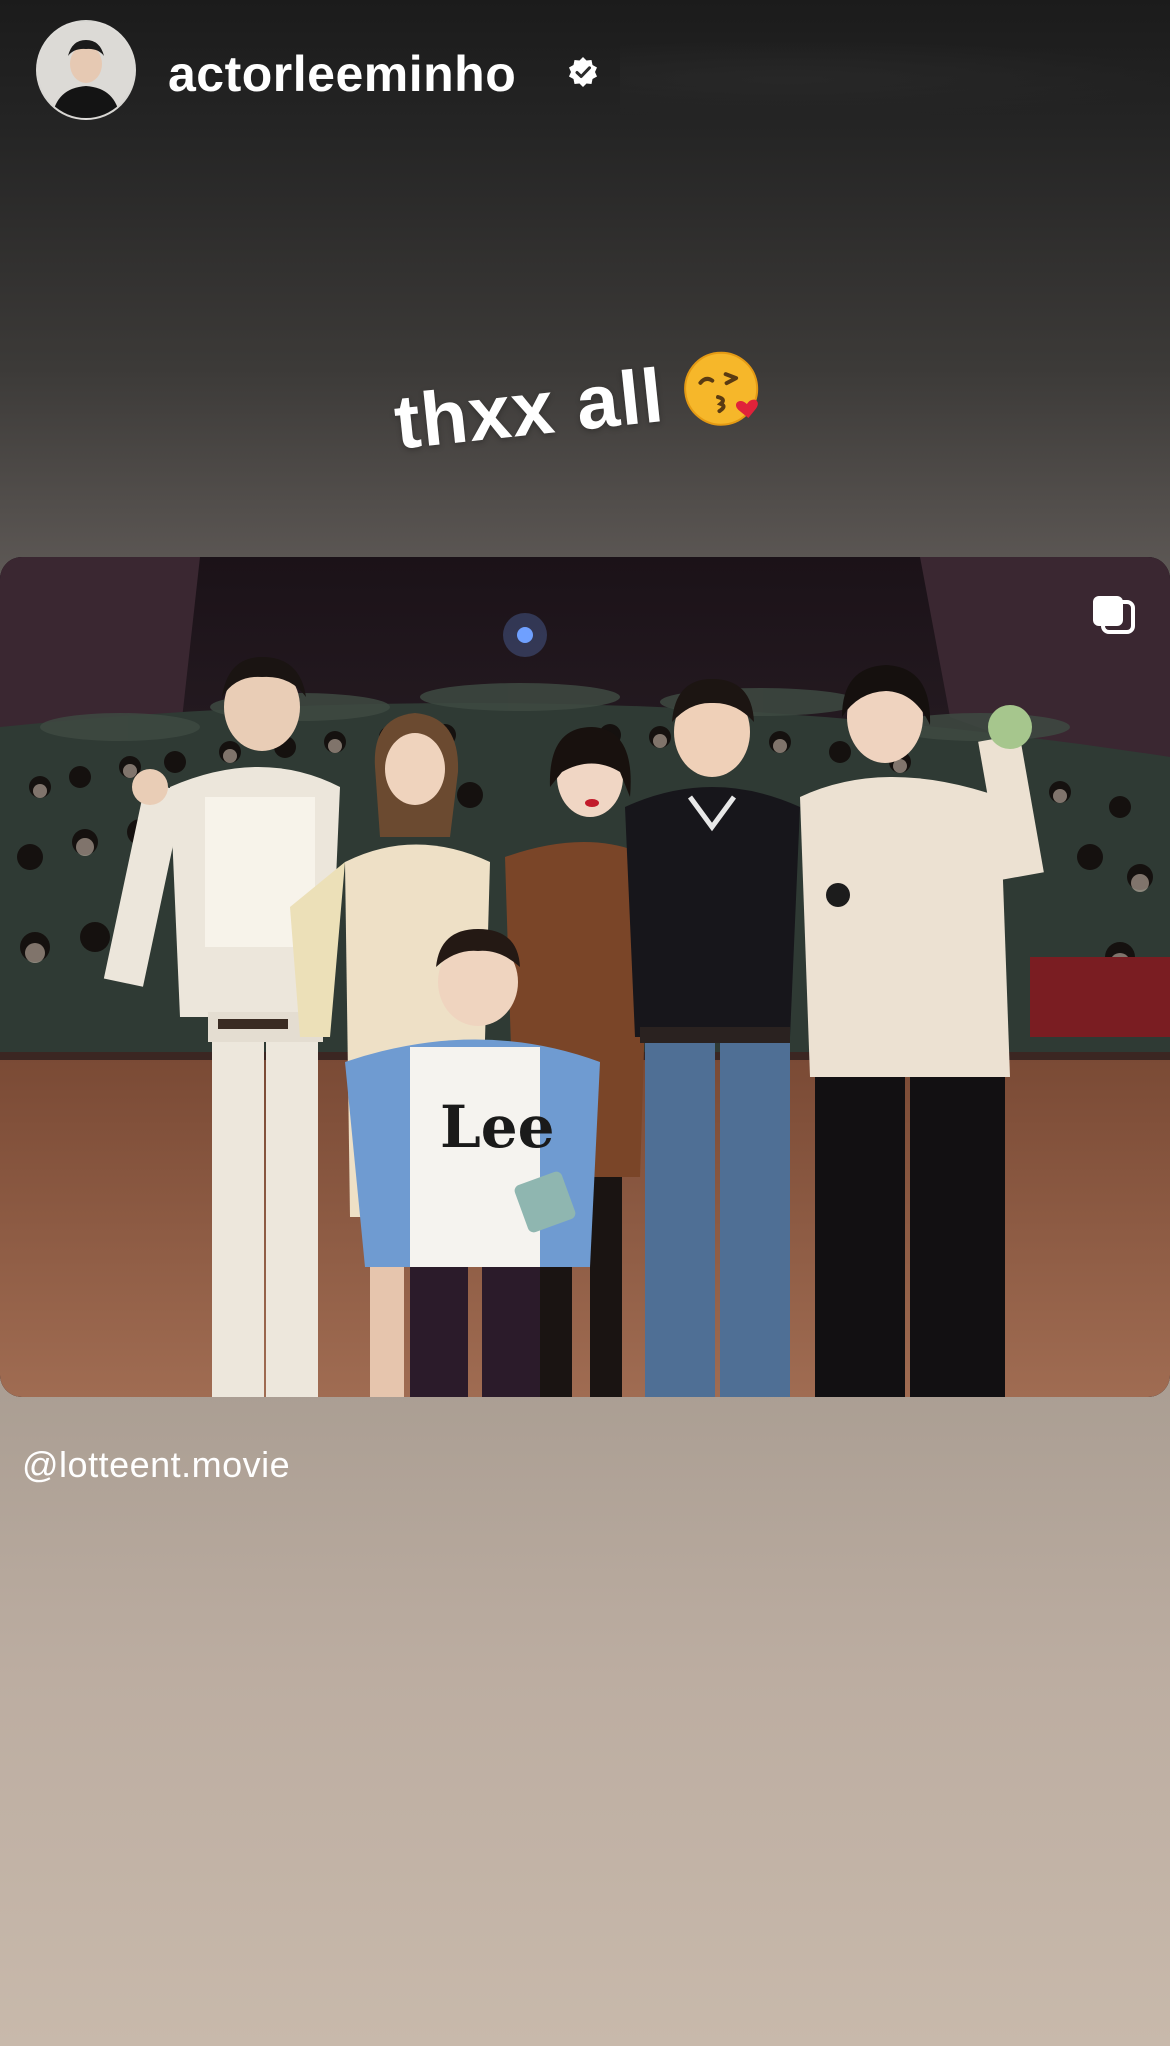 This screenshot has height=2046, width=1170. I want to click on redacted-area, so click(895, 80).